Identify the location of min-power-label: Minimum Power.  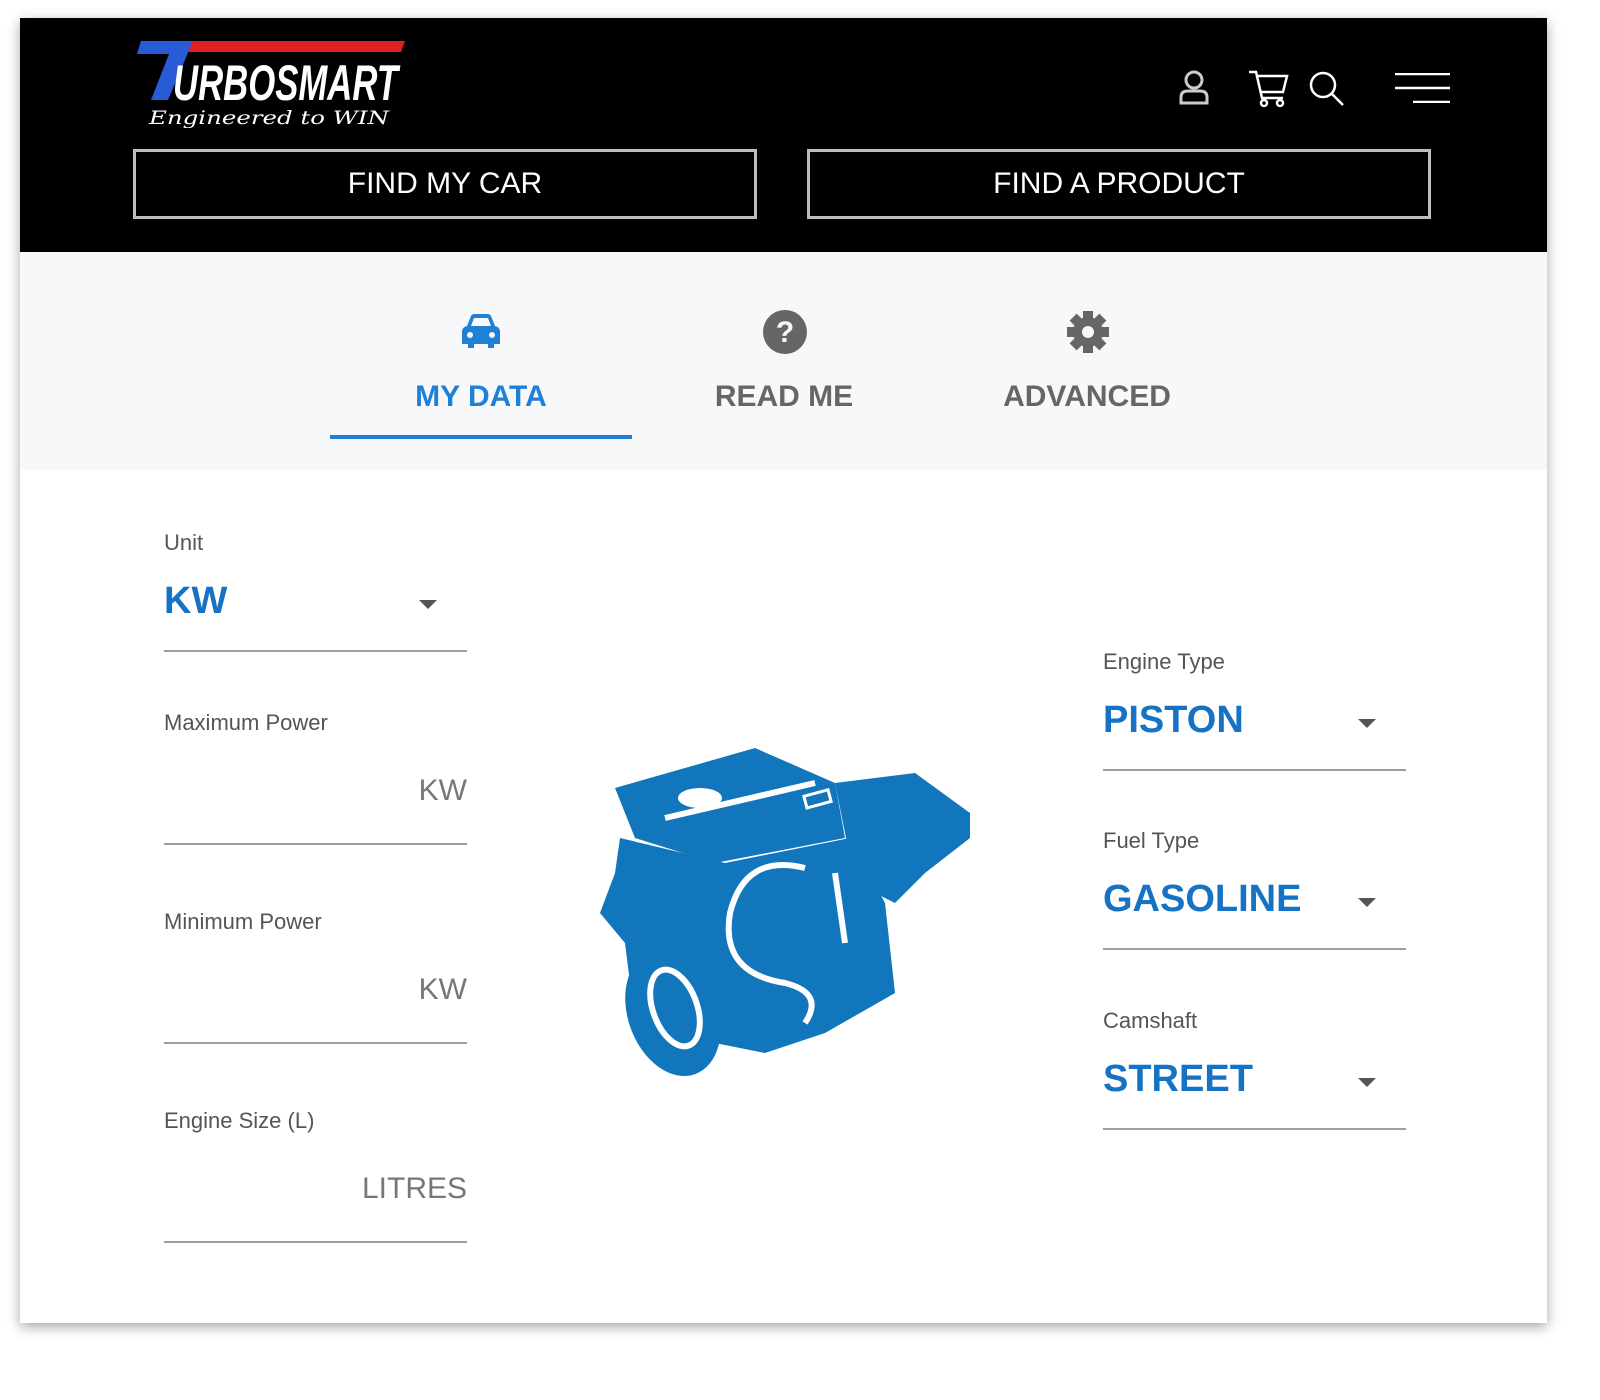
(243, 921).